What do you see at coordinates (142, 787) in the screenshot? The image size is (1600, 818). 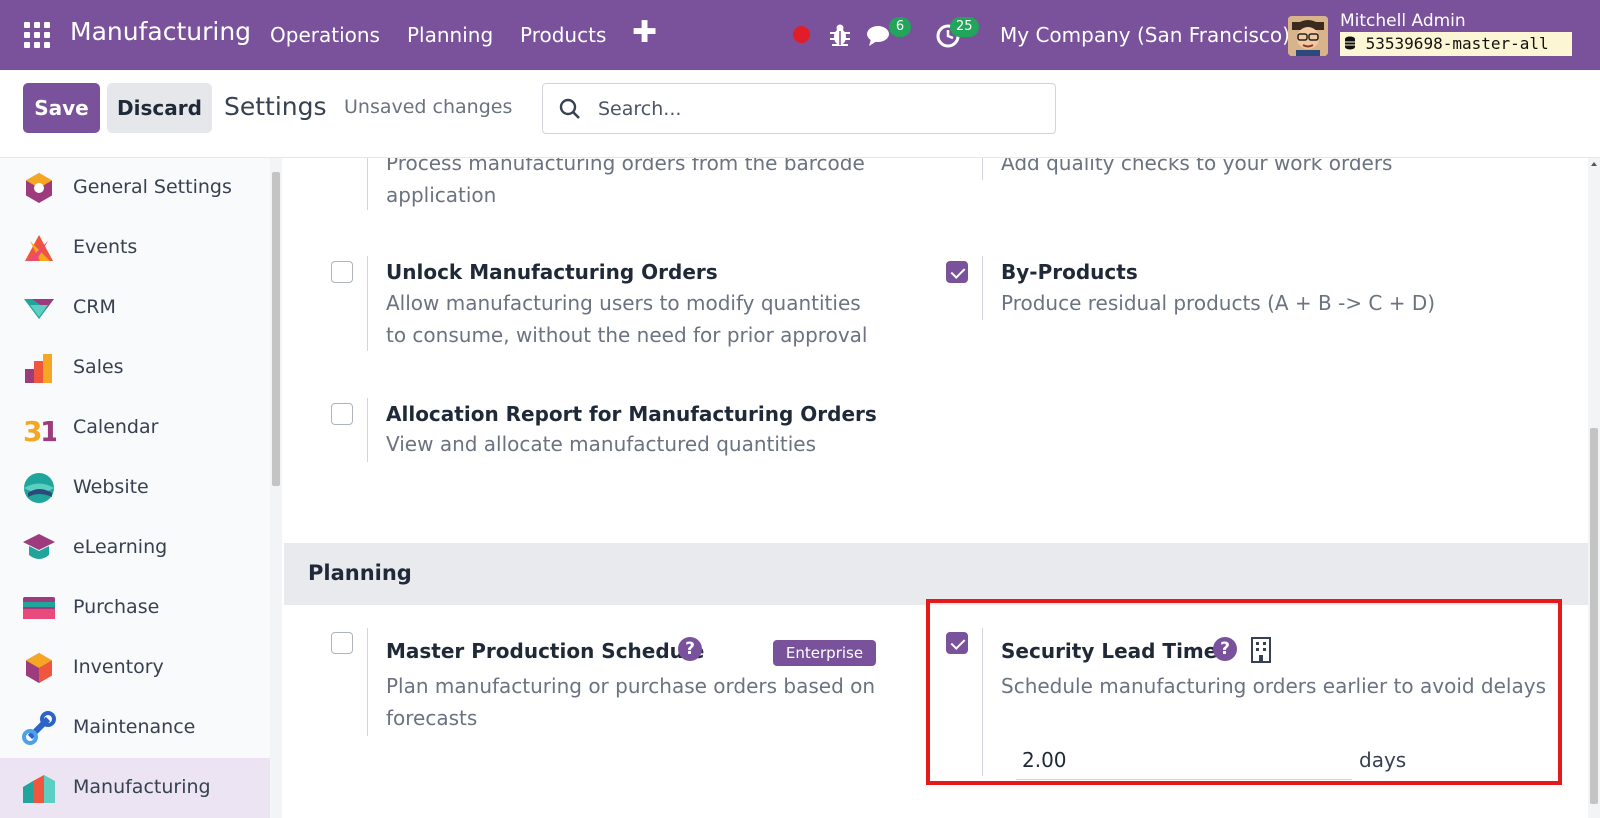 I see `sidebar-item-label: Manufacturing` at bounding box center [142, 787].